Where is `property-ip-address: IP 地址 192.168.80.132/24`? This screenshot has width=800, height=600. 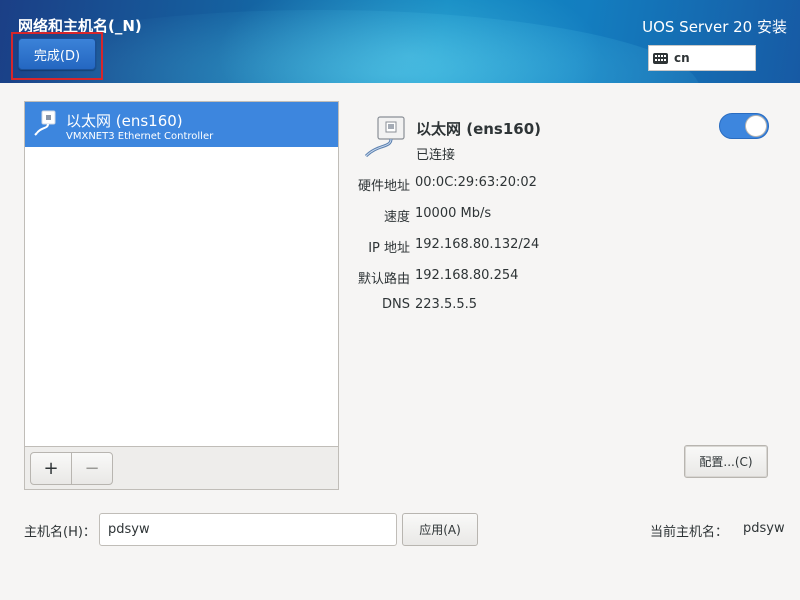 property-ip-address: IP 地址 192.168.80.132/24 is located at coordinates (490, 246).